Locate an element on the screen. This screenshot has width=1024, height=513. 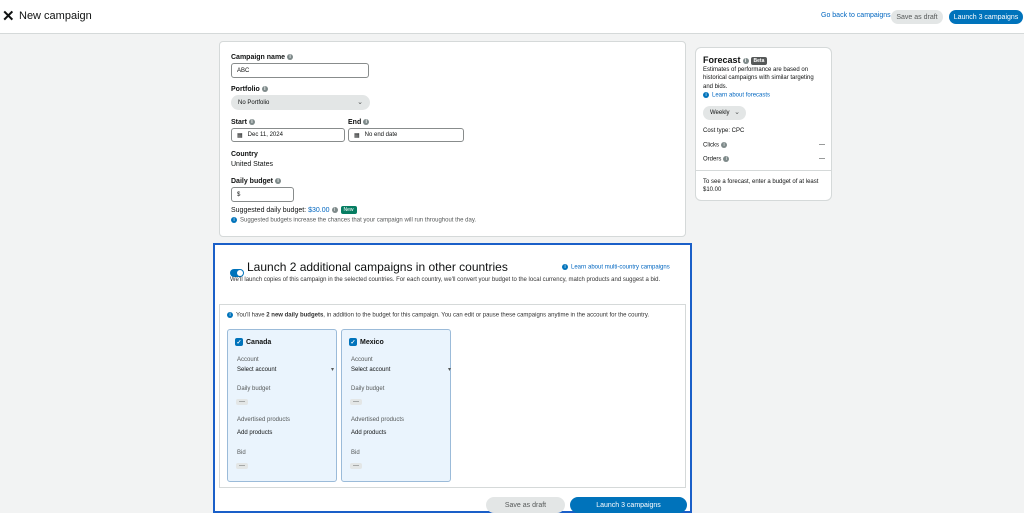
canada-budget-label: Daily budget is located at coordinates (254, 389).